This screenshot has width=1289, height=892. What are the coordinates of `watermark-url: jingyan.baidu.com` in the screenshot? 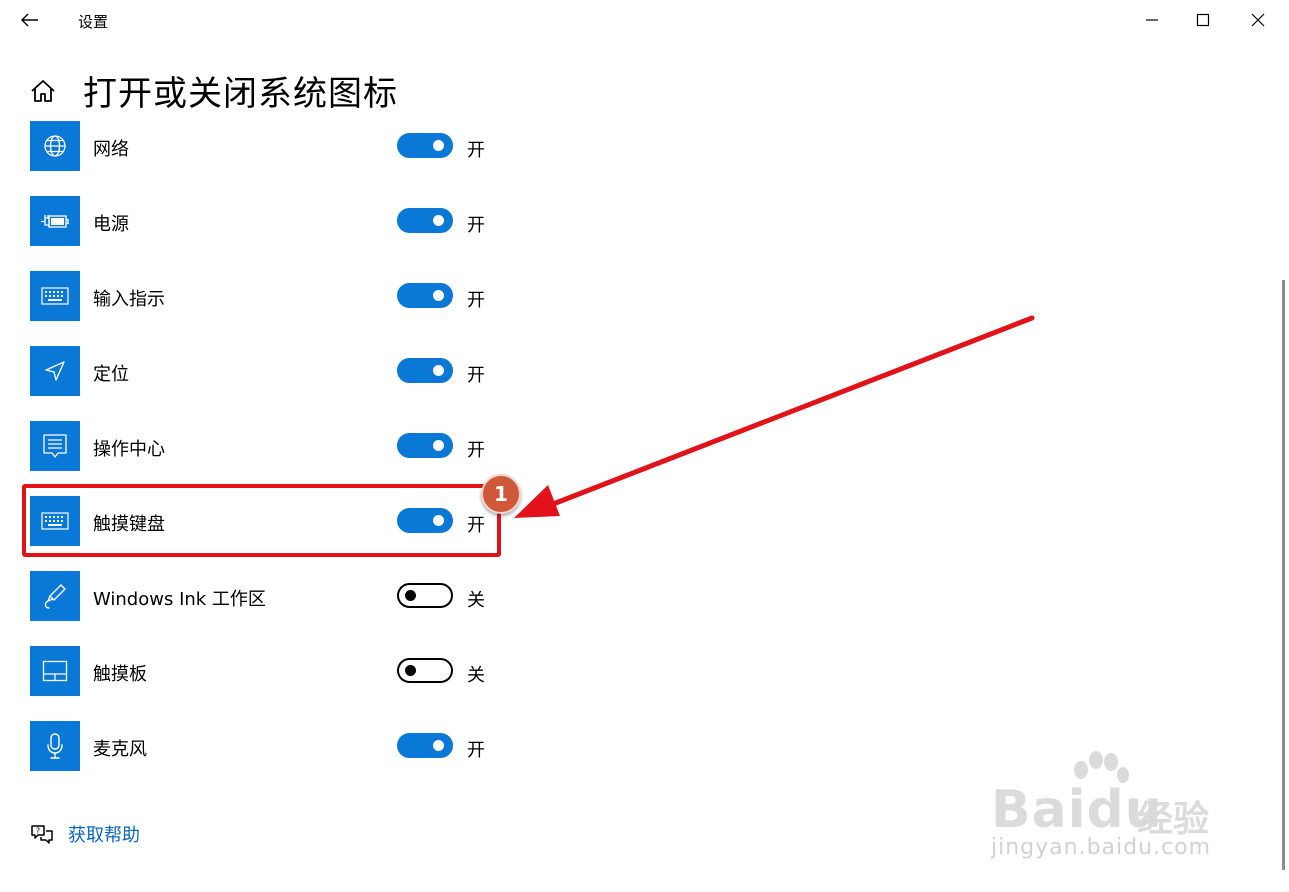 It's located at (1101, 847).